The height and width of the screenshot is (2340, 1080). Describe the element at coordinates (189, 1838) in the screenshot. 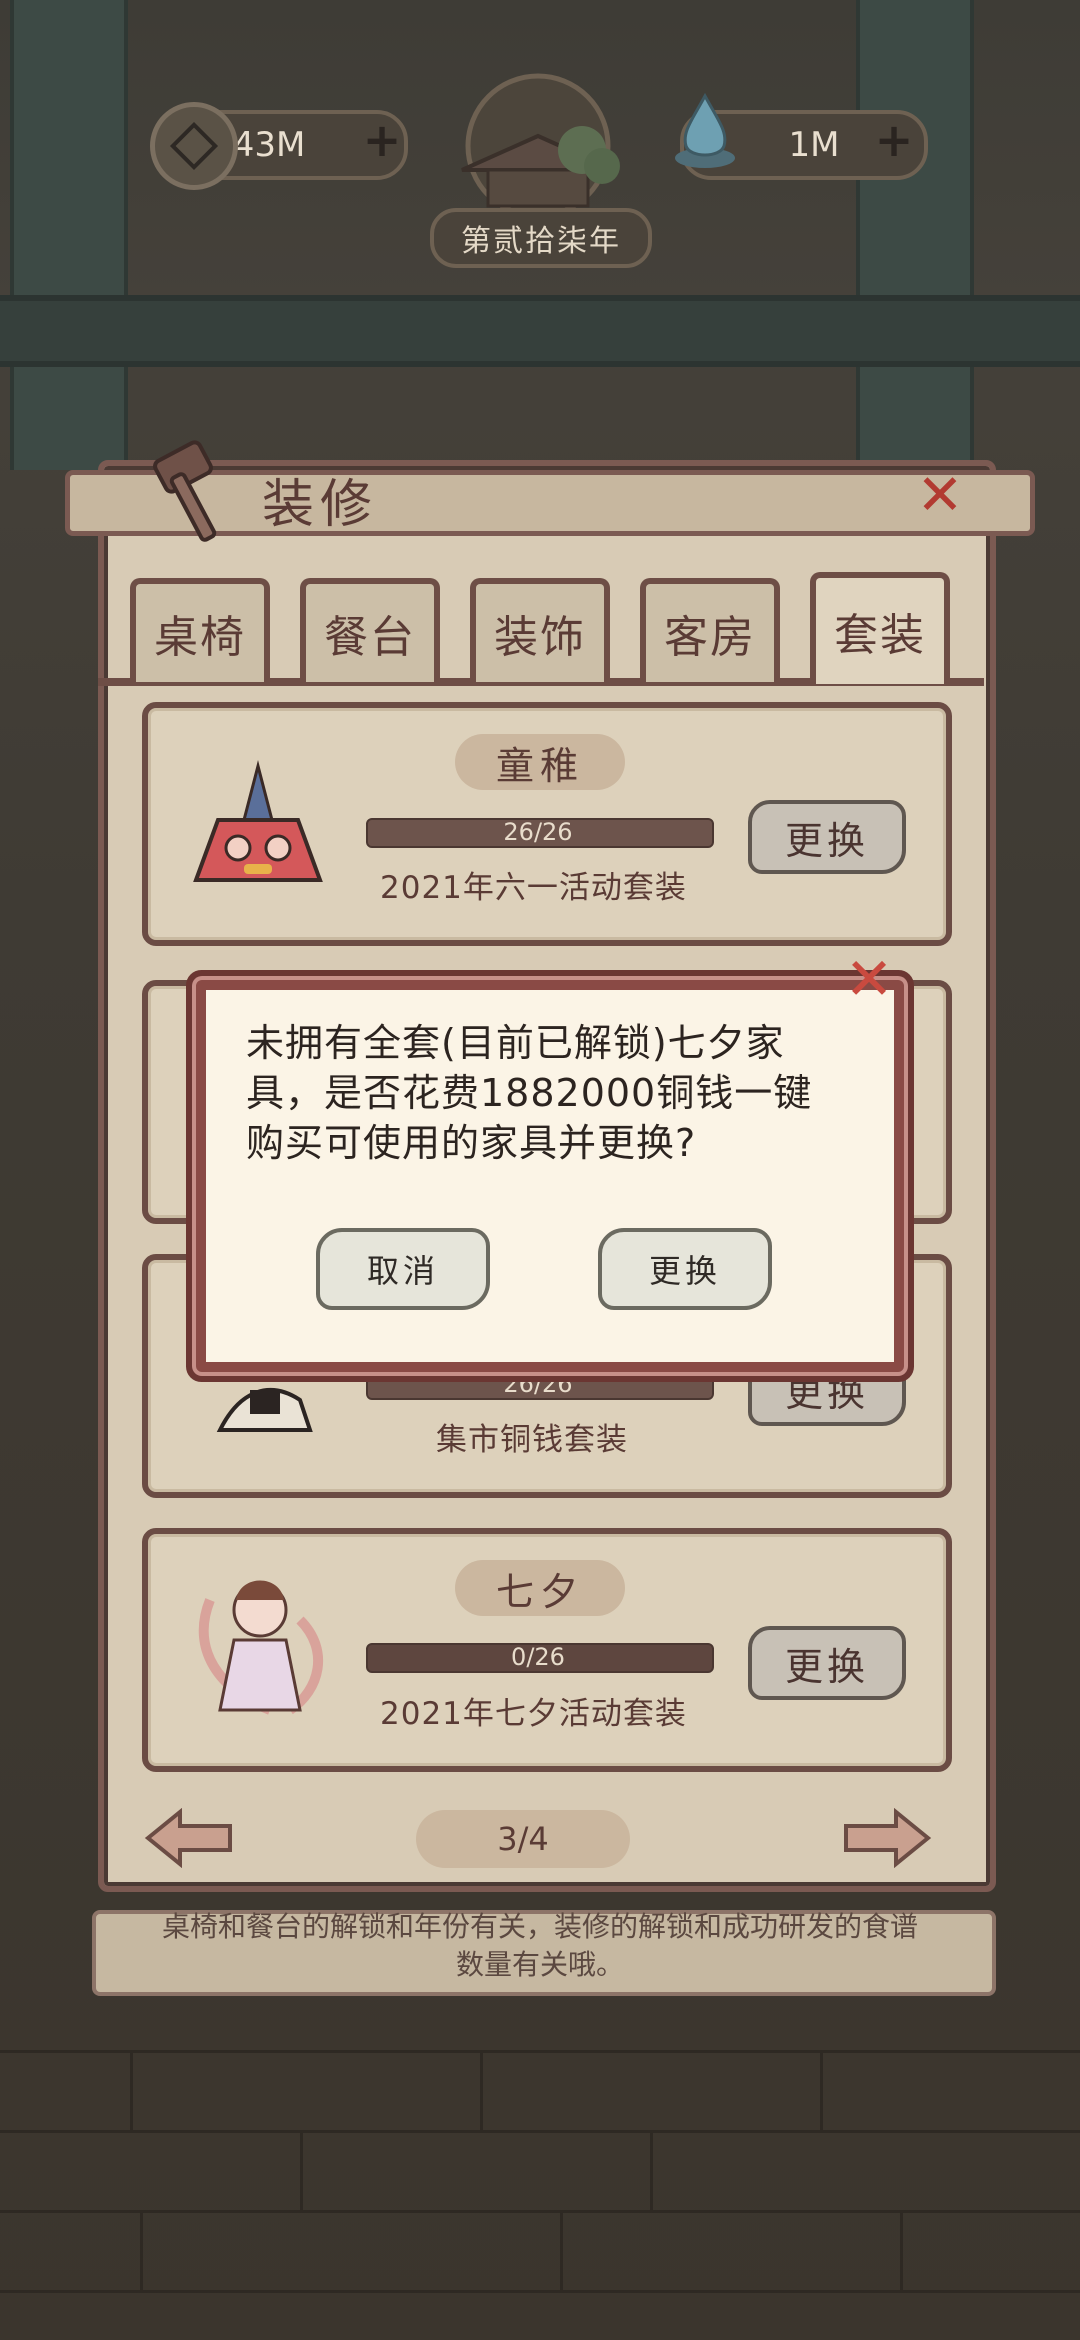

I see `prev-page-arrow-icon` at that location.